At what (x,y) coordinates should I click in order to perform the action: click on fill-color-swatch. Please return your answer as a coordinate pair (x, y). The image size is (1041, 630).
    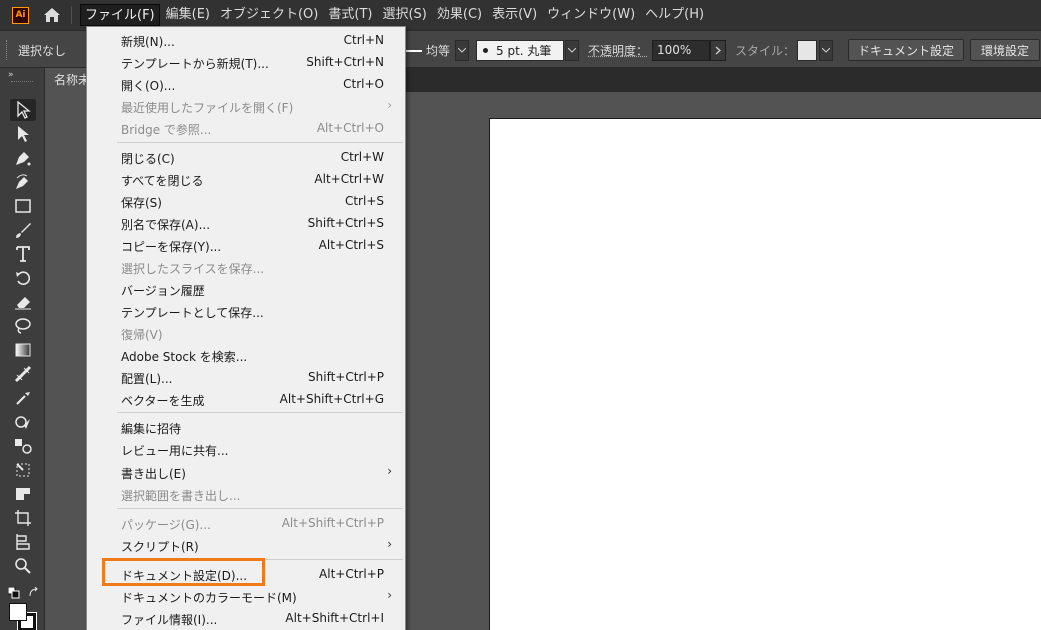
    Looking at the image, I should click on (18, 612).